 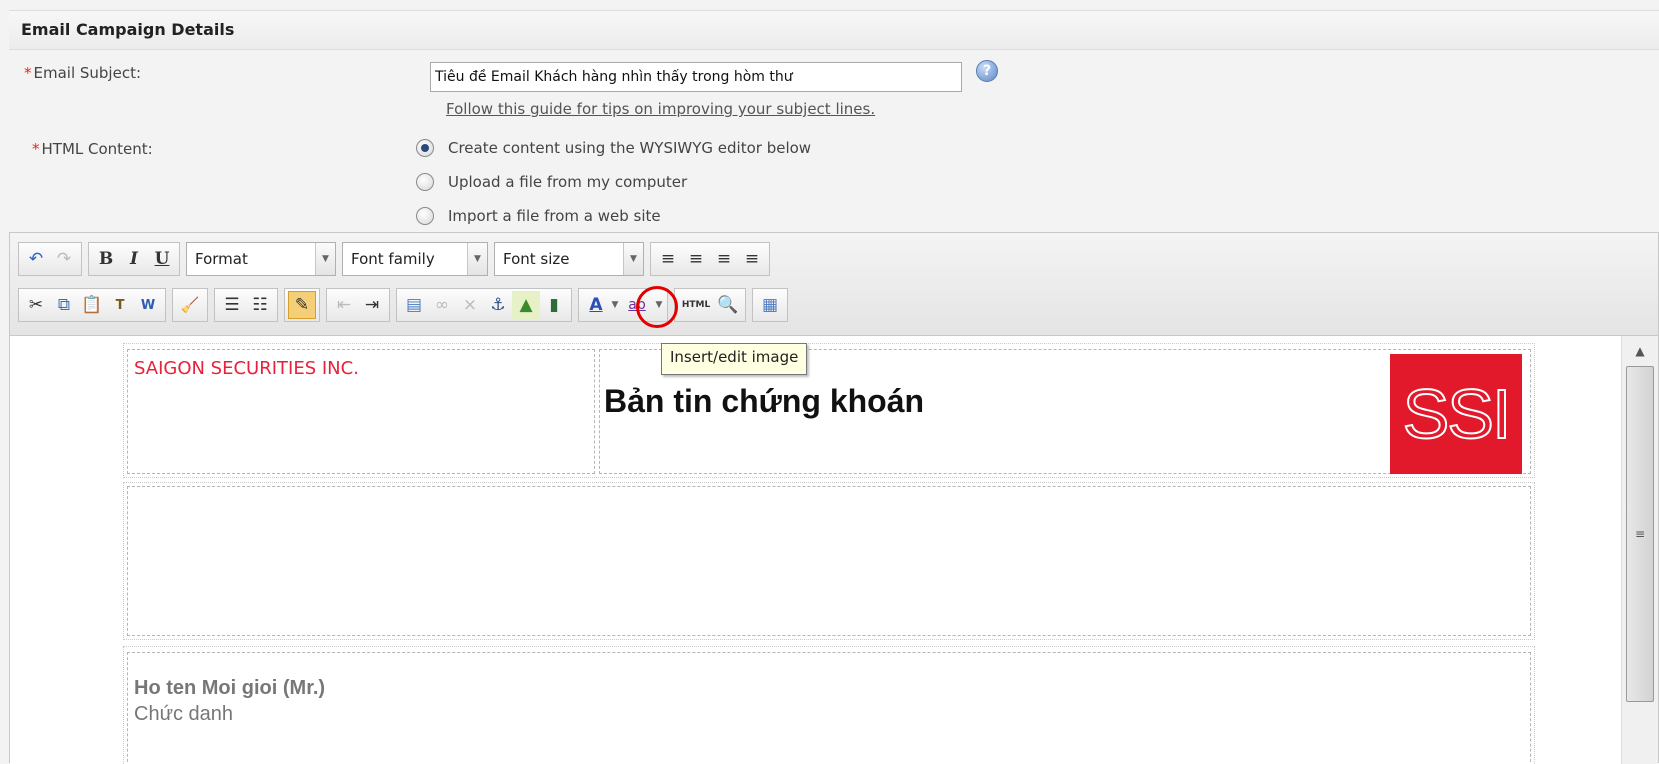 What do you see at coordinates (728, 305) in the screenshot?
I see `preview-icon: 🔍` at bounding box center [728, 305].